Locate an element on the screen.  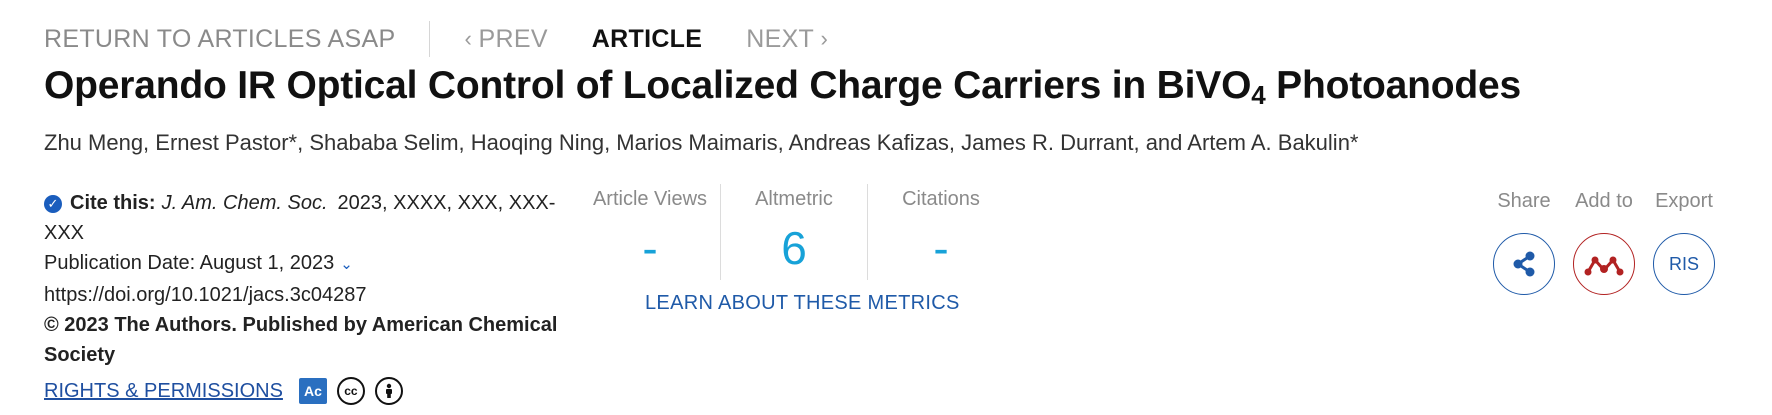
journal-name: J. Am. Chem. Soc. is located at coordinates (244, 203).